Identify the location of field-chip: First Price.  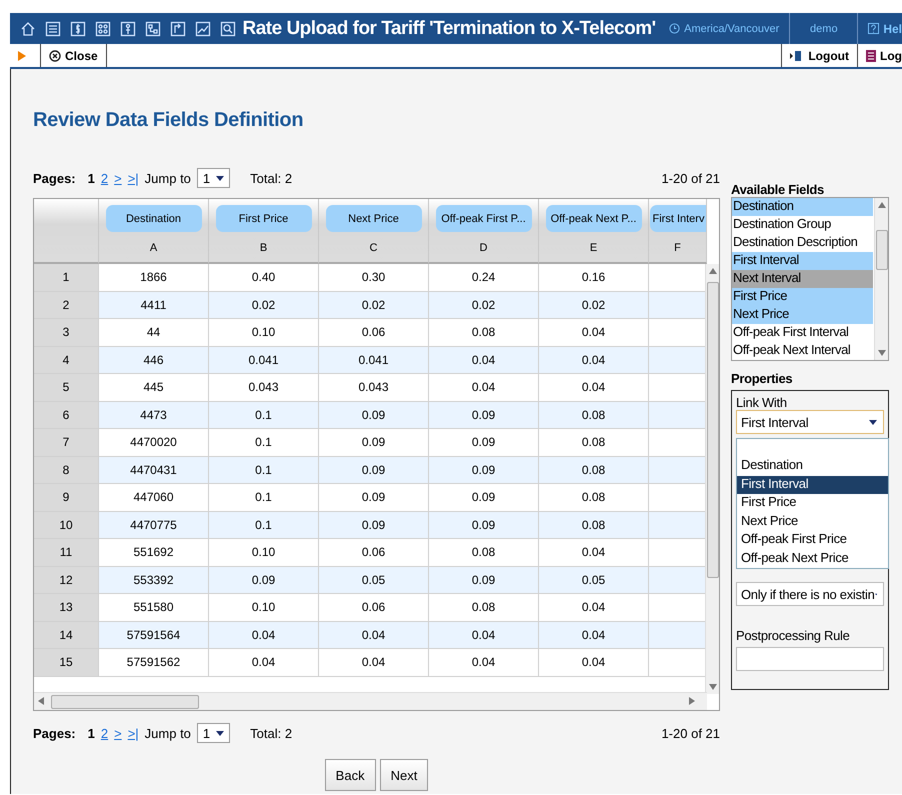
(264, 218).